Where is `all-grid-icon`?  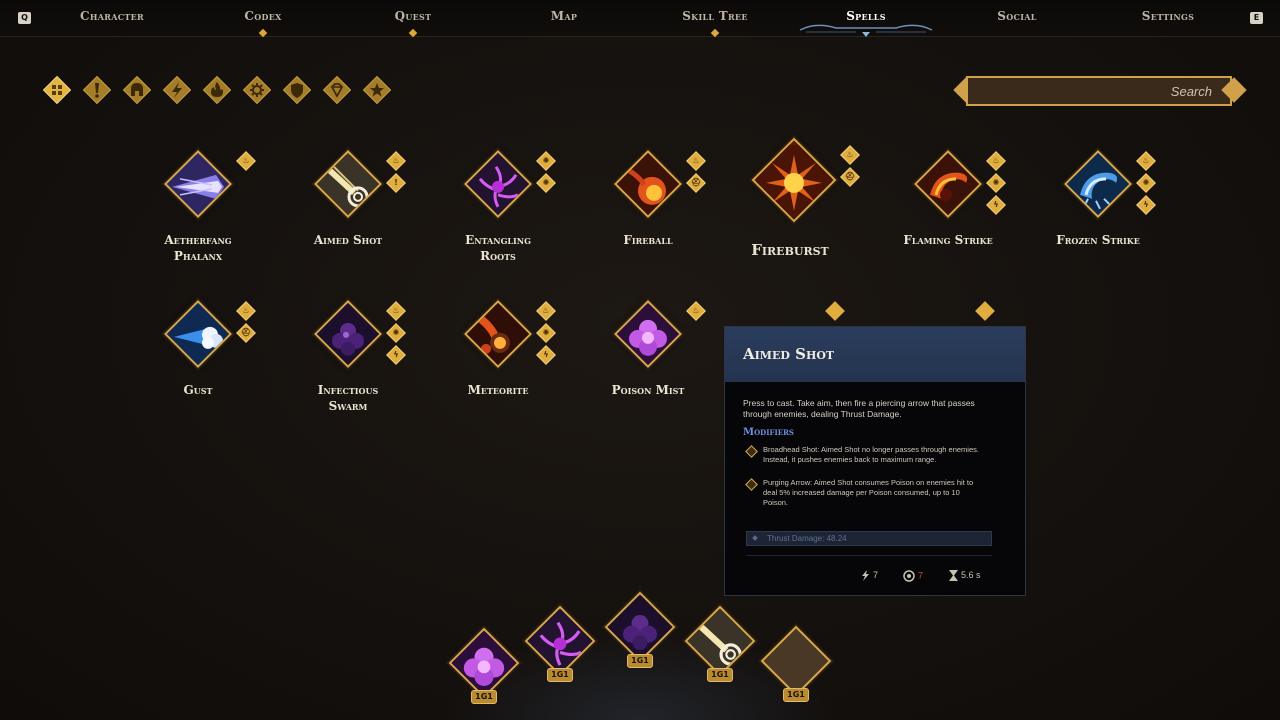 all-grid-icon is located at coordinates (57, 90).